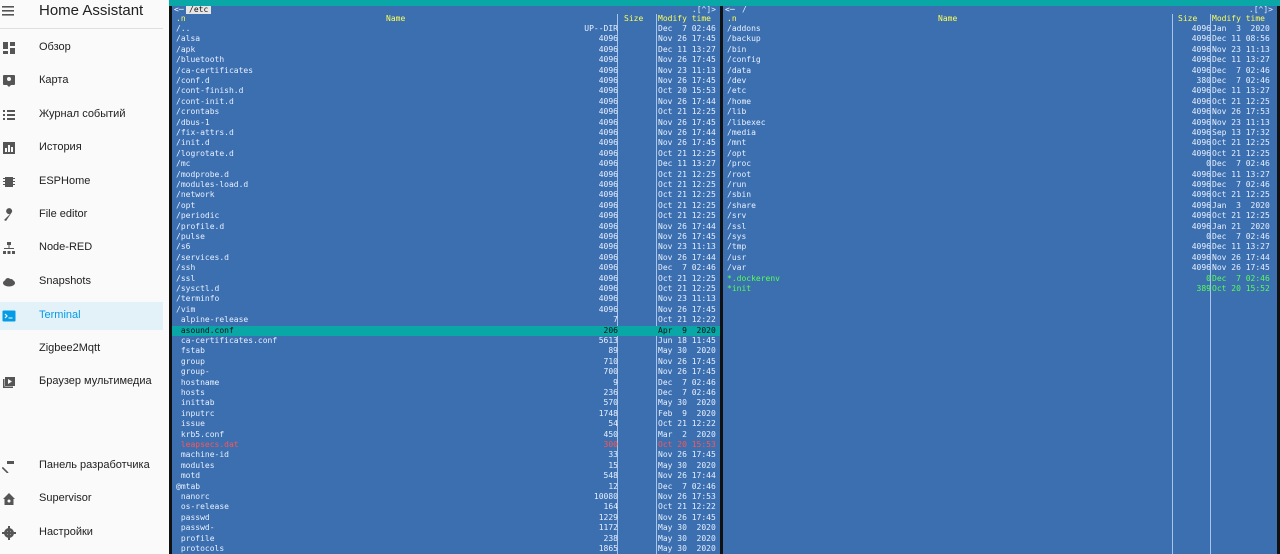 This screenshot has height=554, width=1280. I want to click on file-row: hostname 9 Dec 7 02:46, so click(446, 383).